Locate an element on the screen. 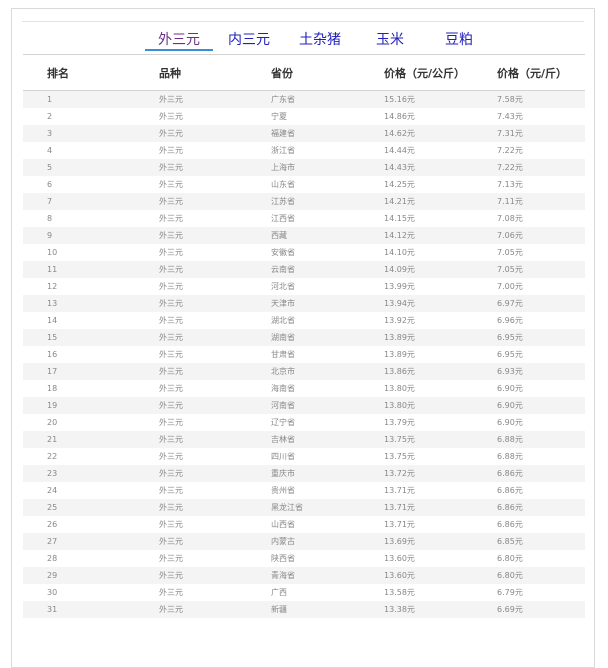  rank-cell: 15 is located at coordinates (79, 337).